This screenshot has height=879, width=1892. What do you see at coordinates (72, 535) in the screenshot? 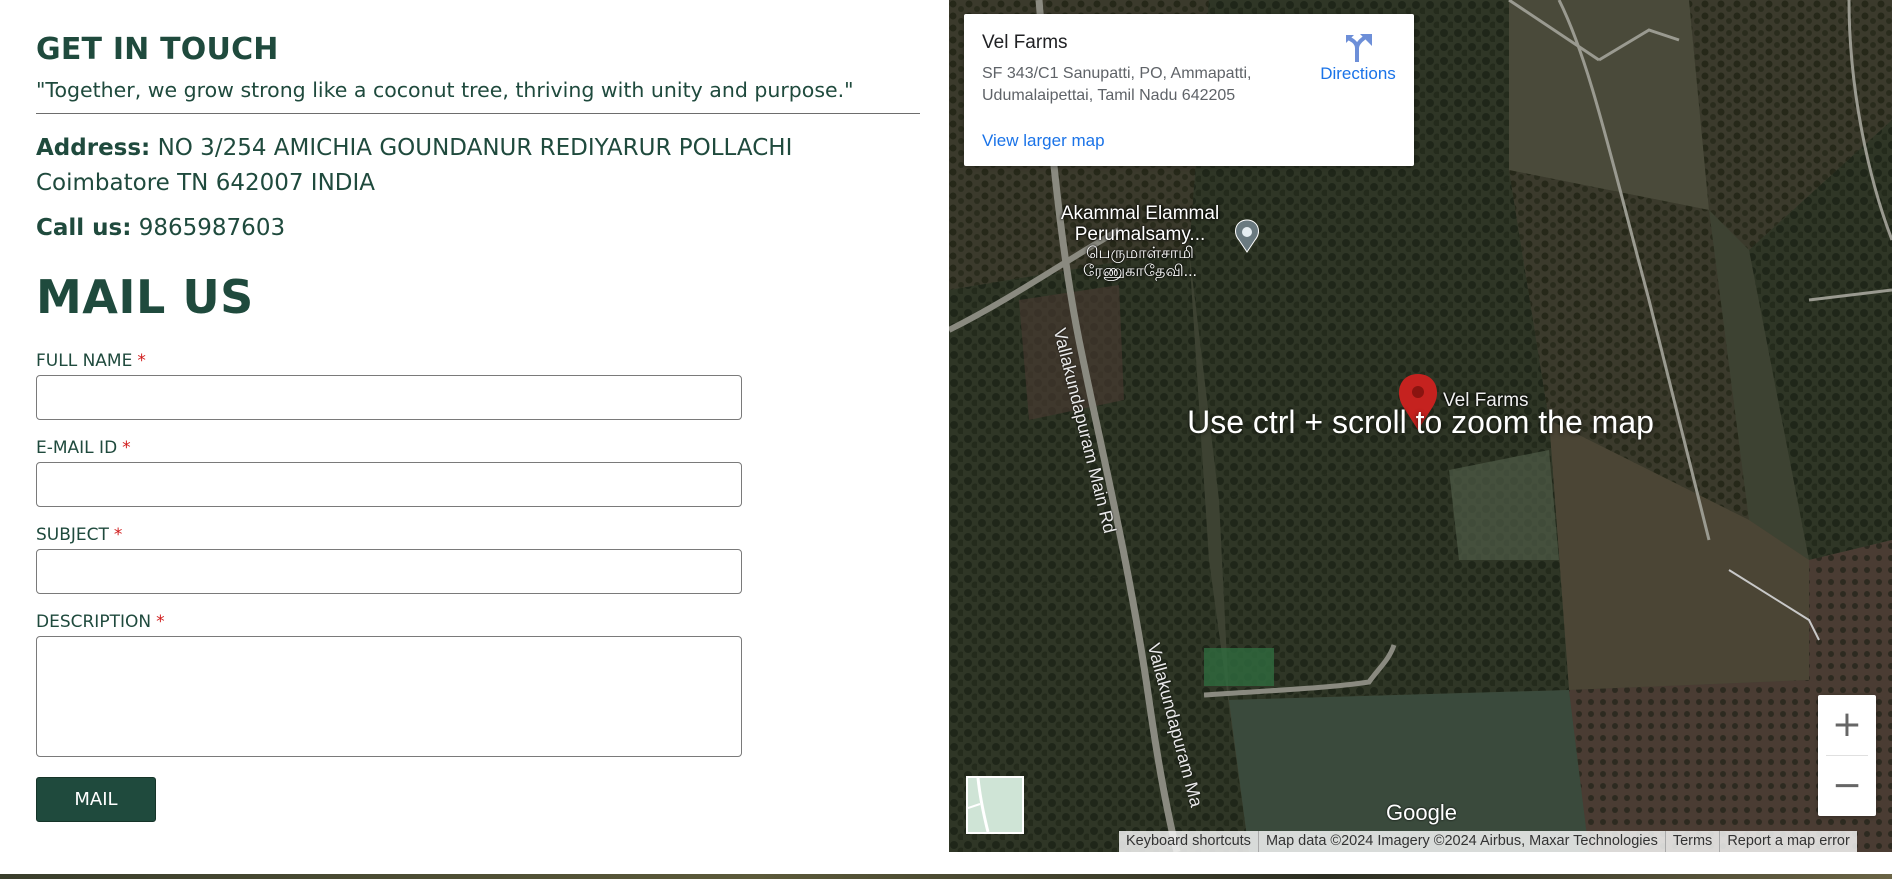
I see `subject-label-text: SUBJECT` at bounding box center [72, 535].